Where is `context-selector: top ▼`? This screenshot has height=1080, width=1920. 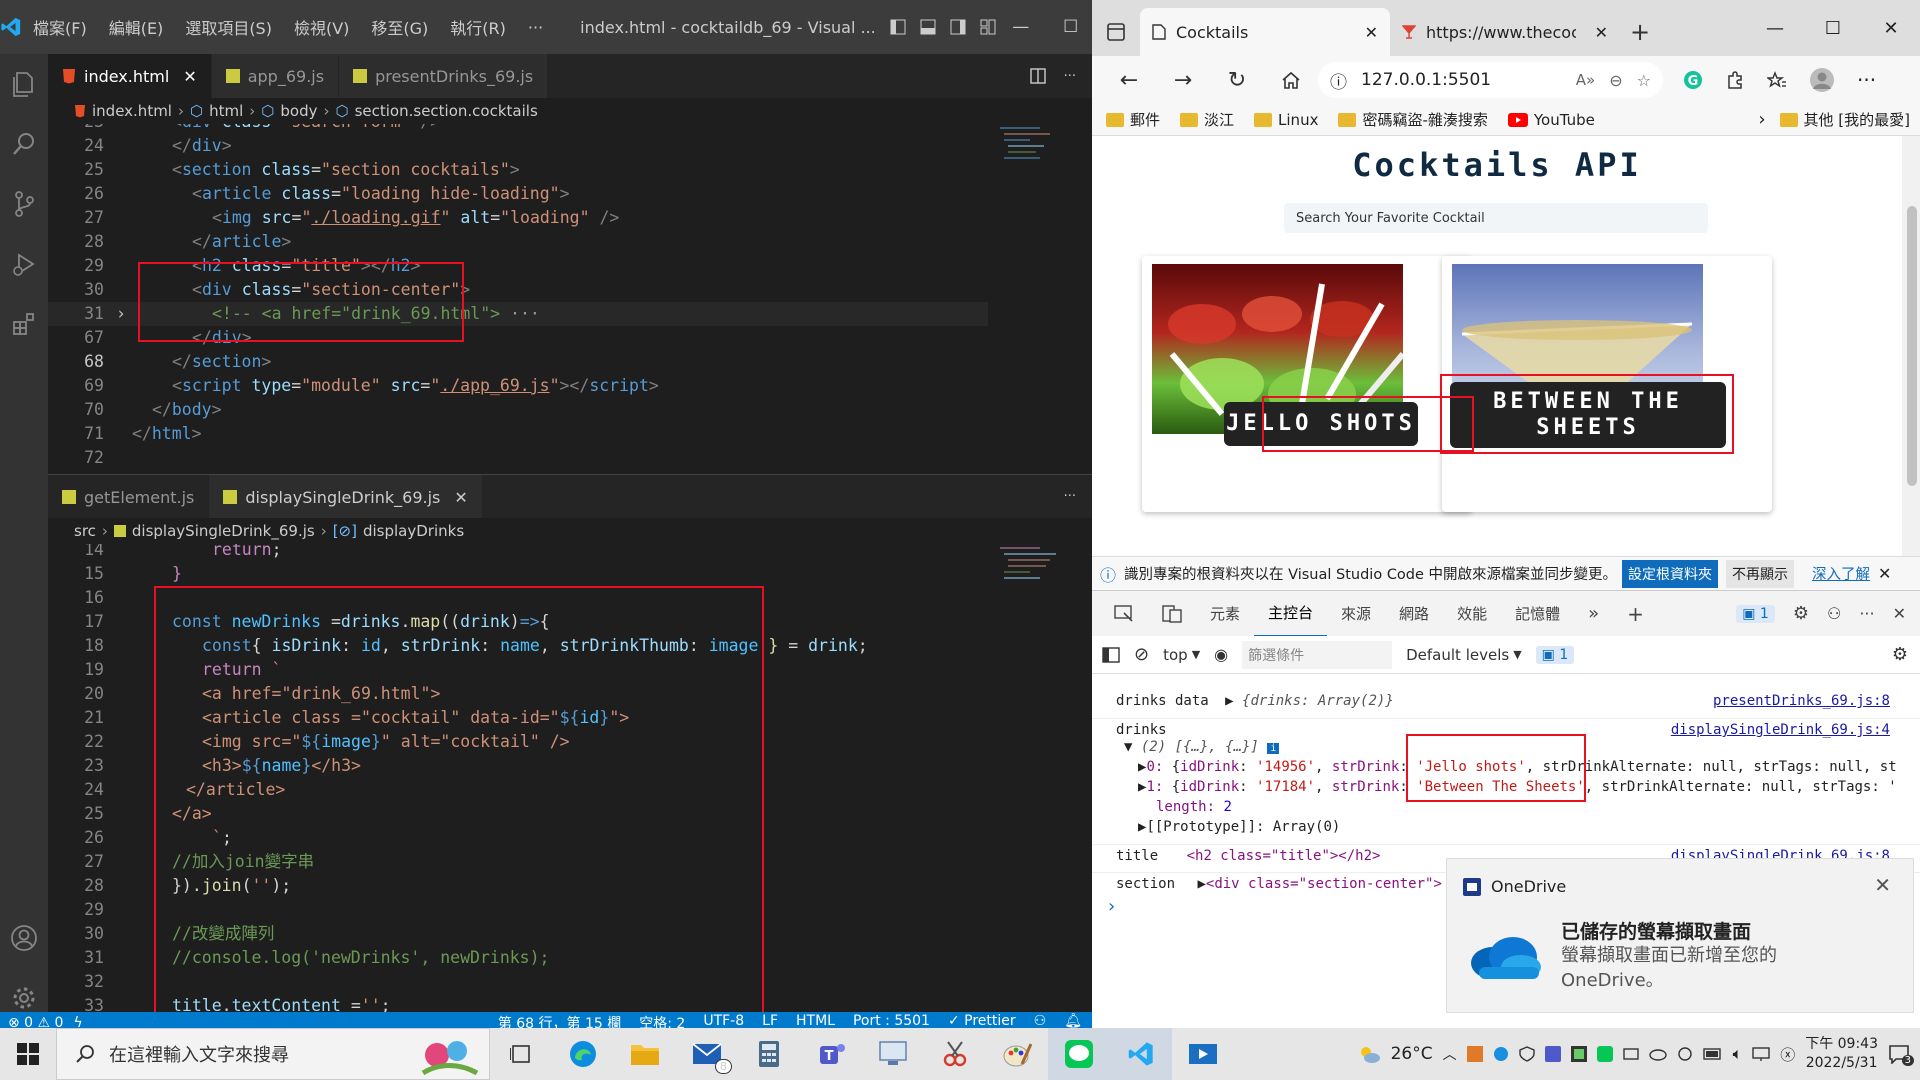 context-selector: top ▼ is located at coordinates (1181, 655).